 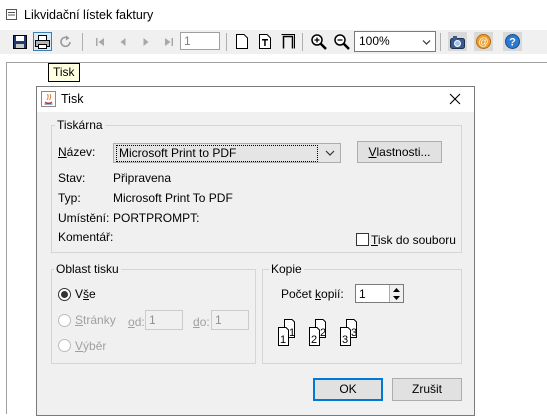 What do you see at coordinates (283, 340) in the screenshot?
I see `collate-page-1a: 1` at bounding box center [283, 340].